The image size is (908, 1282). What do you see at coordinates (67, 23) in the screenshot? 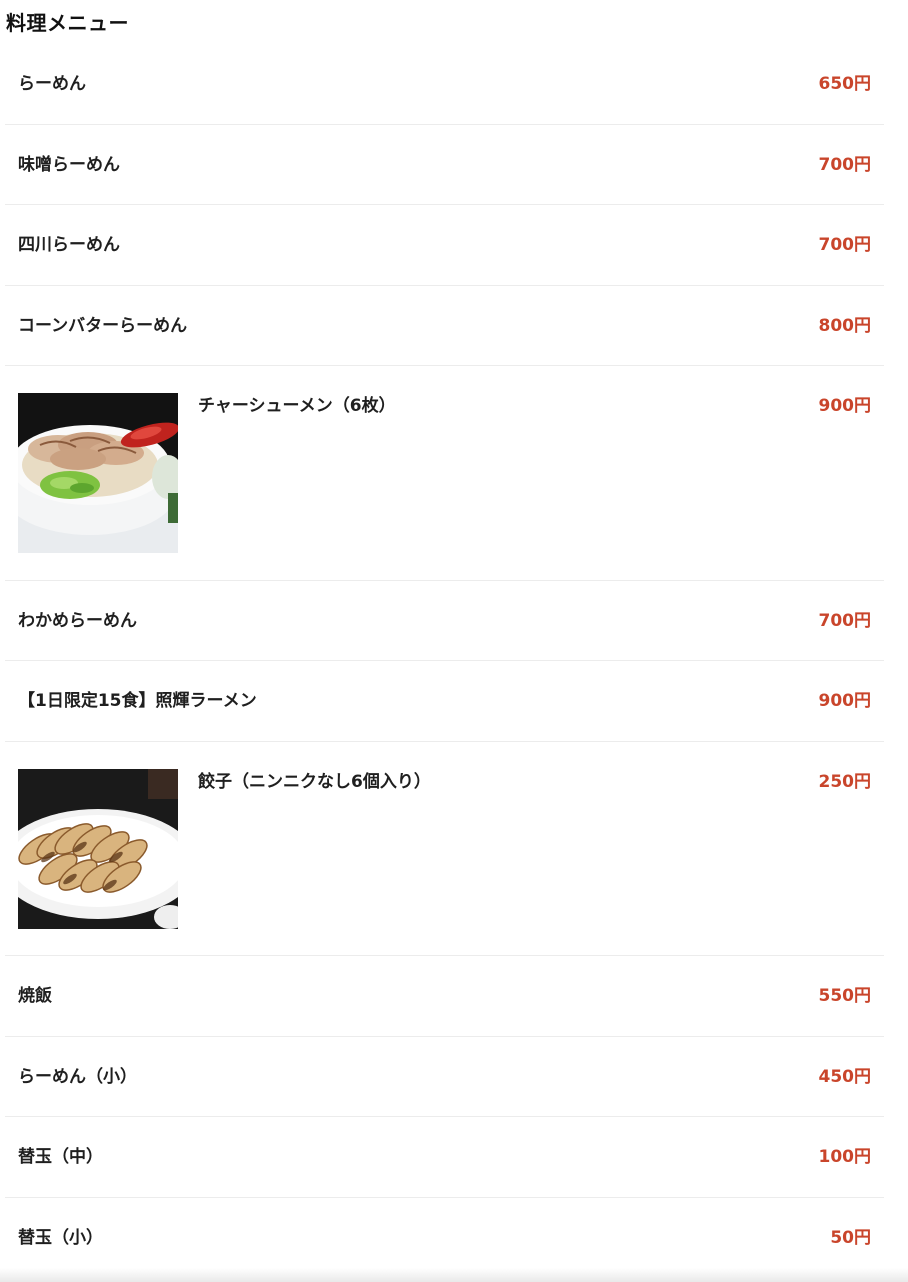
I see `menu-section-title: 料理メニュー` at bounding box center [67, 23].